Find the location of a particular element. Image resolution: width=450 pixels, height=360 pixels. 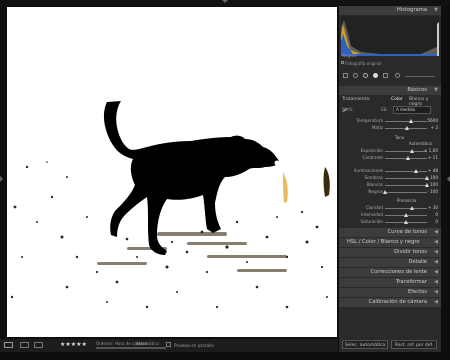

slider-label: Matiz is located at coordinates (377, 127).